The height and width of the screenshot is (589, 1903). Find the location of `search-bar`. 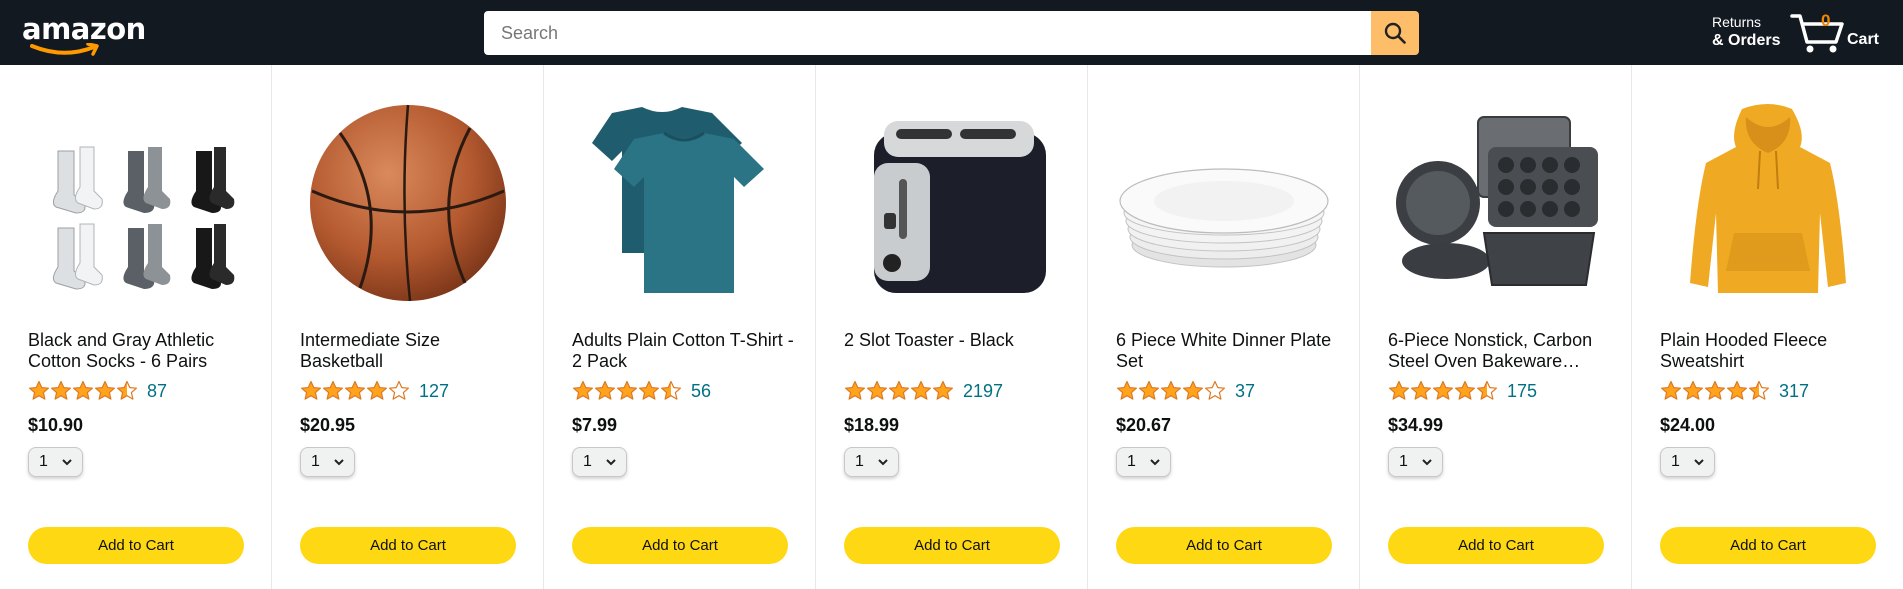

search-bar is located at coordinates (951, 33).